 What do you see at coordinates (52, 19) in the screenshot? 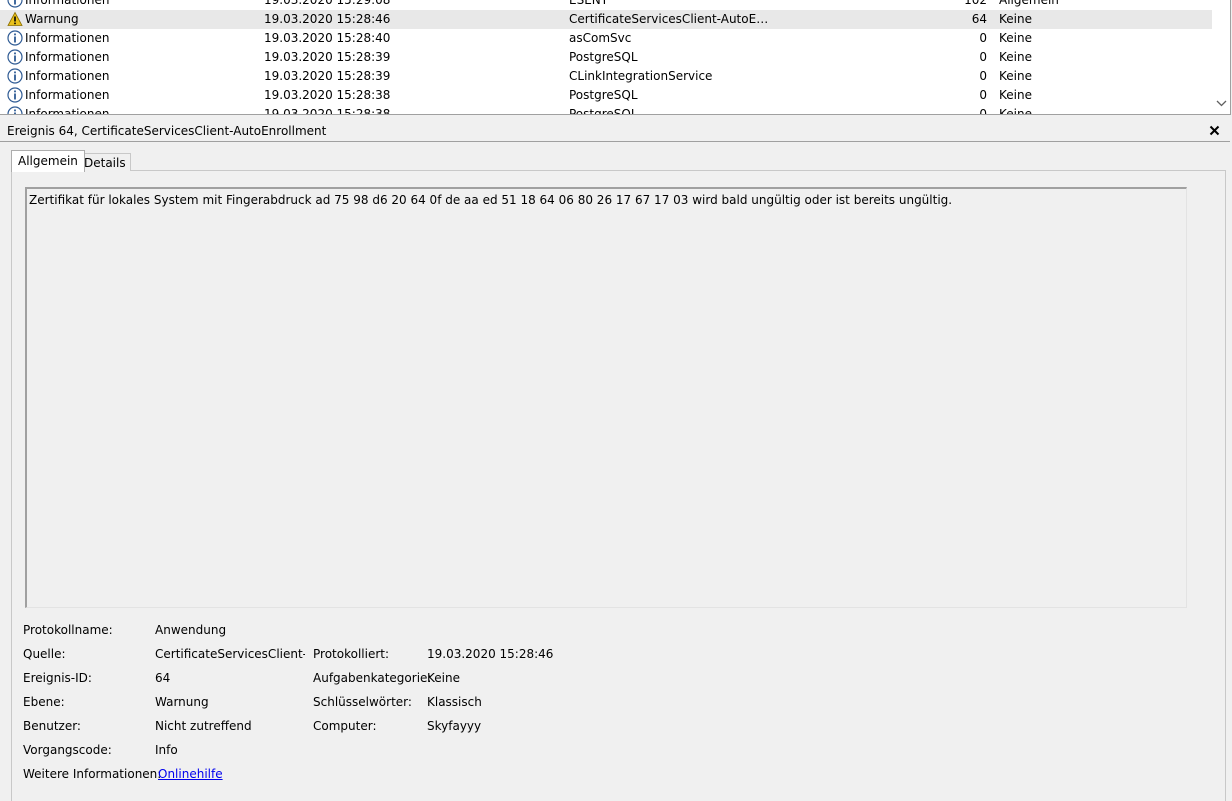
I see `event-level: Warnung` at bounding box center [52, 19].